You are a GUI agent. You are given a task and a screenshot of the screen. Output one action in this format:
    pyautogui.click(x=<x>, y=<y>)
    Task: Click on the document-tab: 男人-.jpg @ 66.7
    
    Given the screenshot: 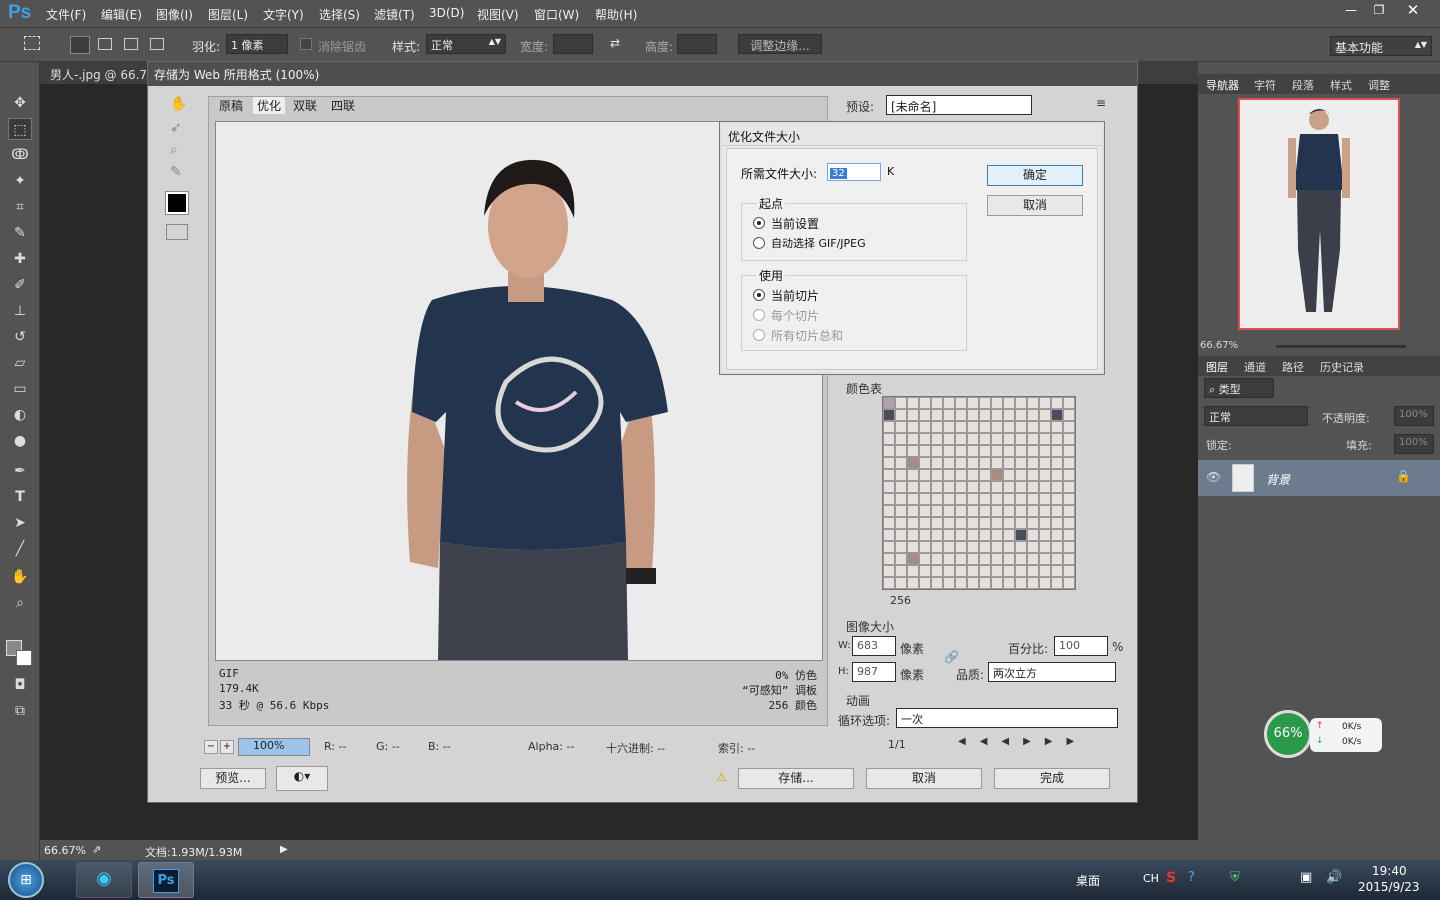 What is the action you would take?
    pyautogui.click(x=98, y=74)
    